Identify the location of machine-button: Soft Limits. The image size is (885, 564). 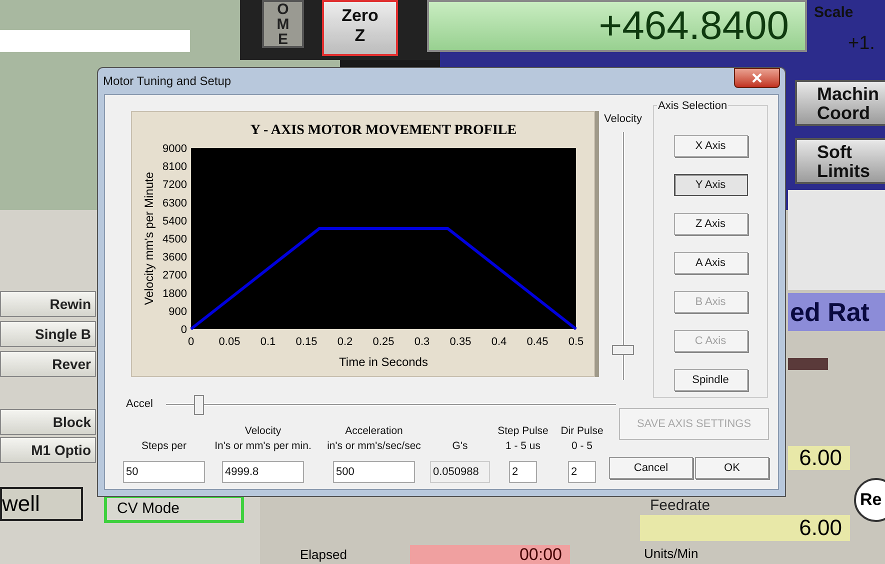
(840, 161).